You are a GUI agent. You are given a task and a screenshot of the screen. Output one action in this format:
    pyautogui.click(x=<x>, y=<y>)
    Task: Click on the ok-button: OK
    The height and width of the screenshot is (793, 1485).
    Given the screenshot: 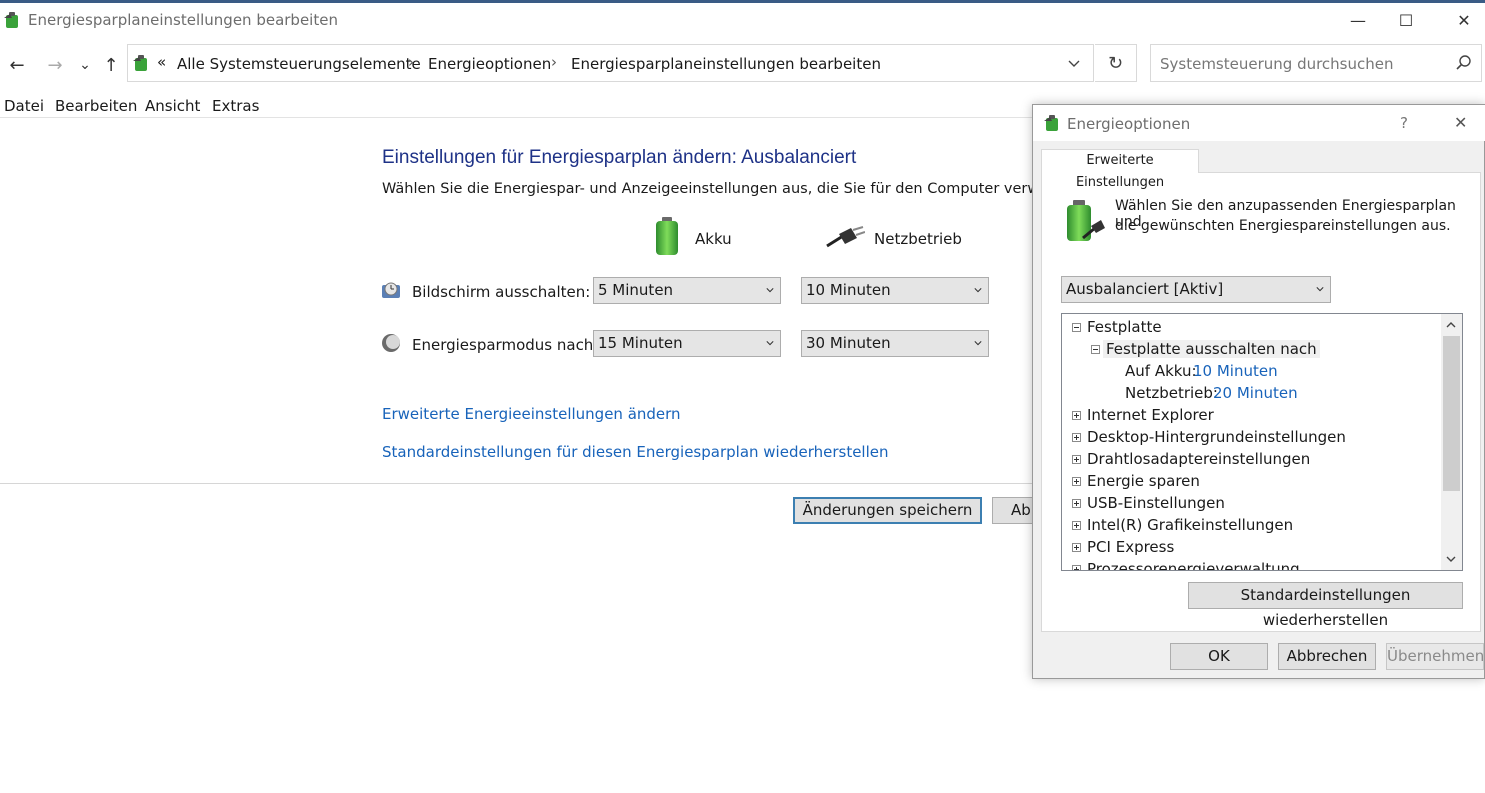 What is the action you would take?
    pyautogui.click(x=1219, y=656)
    